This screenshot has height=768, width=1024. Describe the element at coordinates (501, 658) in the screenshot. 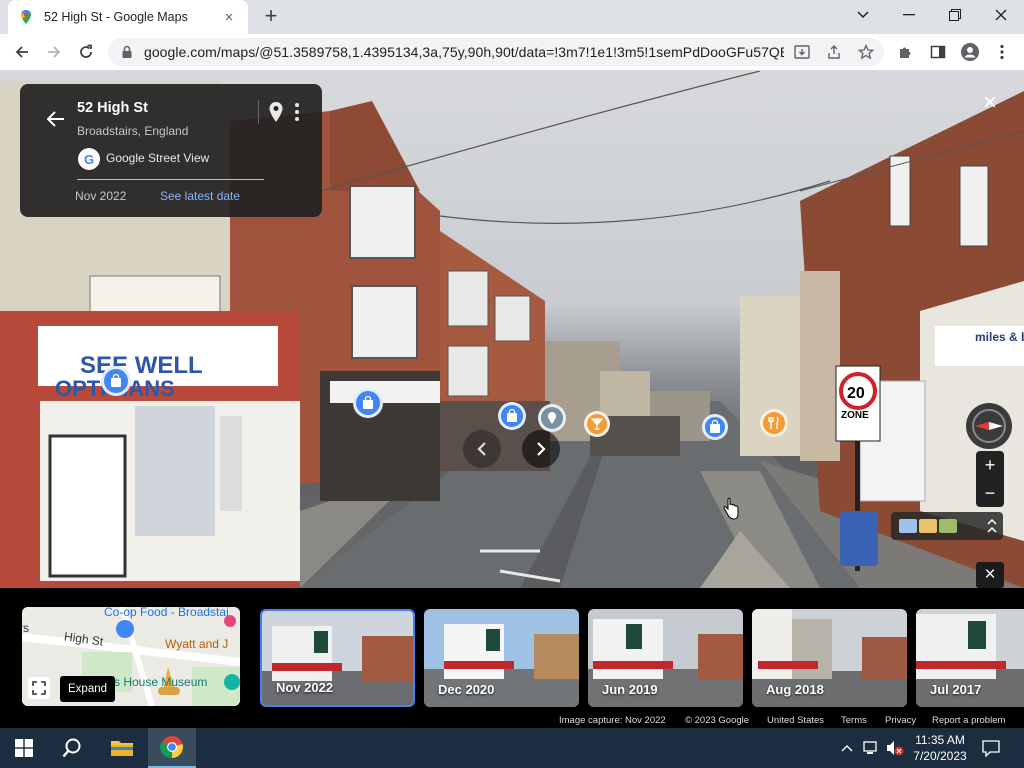

I see `timeline-thumbnail: Dec 2020` at that location.